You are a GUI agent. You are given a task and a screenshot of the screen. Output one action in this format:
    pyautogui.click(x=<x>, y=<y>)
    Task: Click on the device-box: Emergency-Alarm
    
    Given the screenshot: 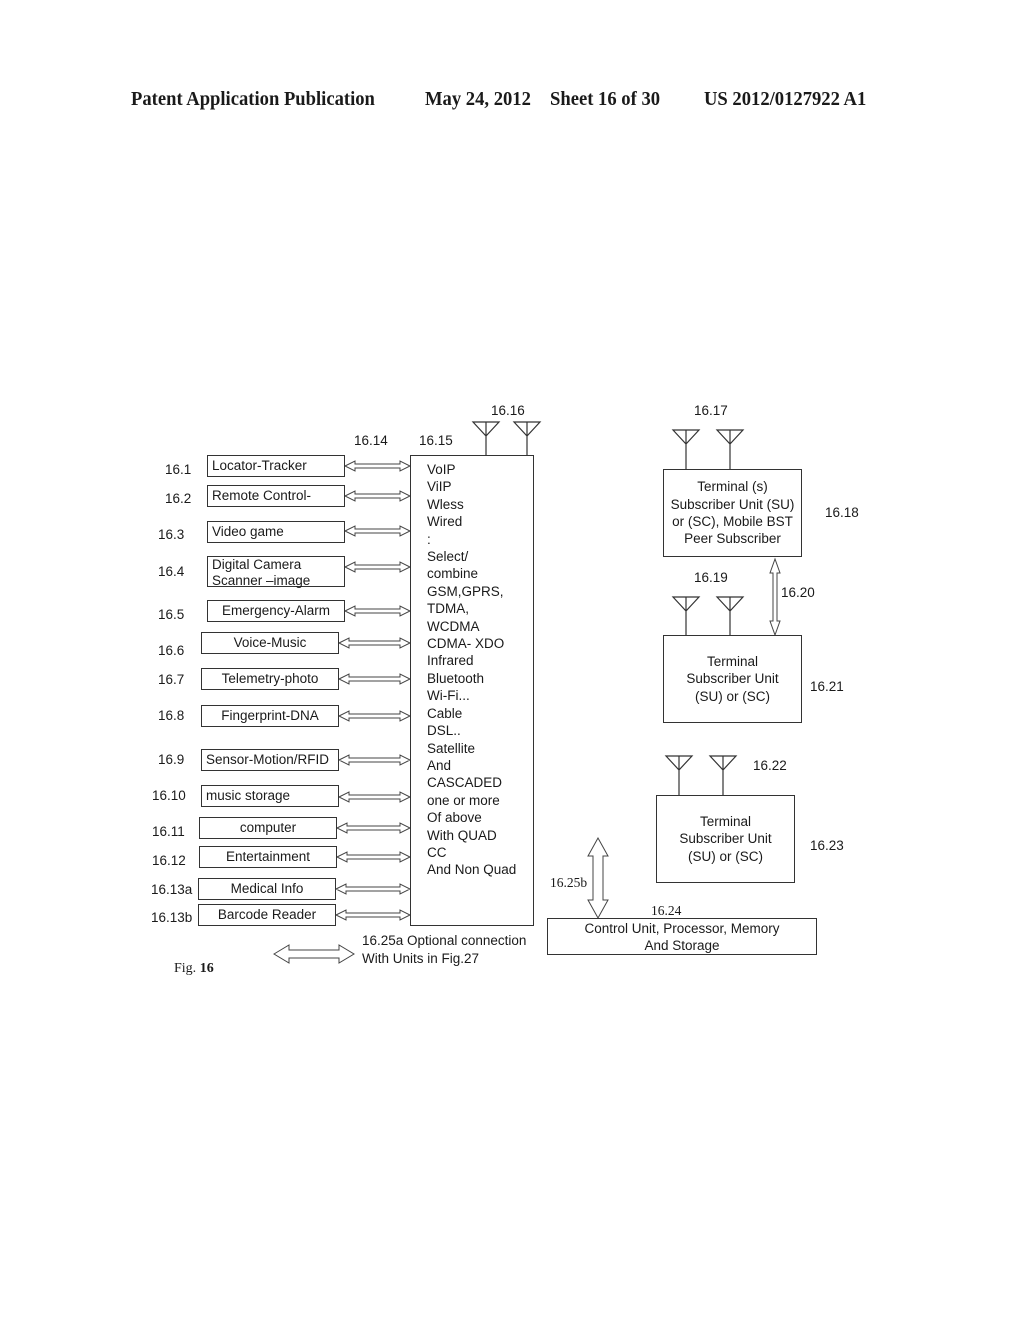 What is the action you would take?
    pyautogui.click(x=276, y=611)
    